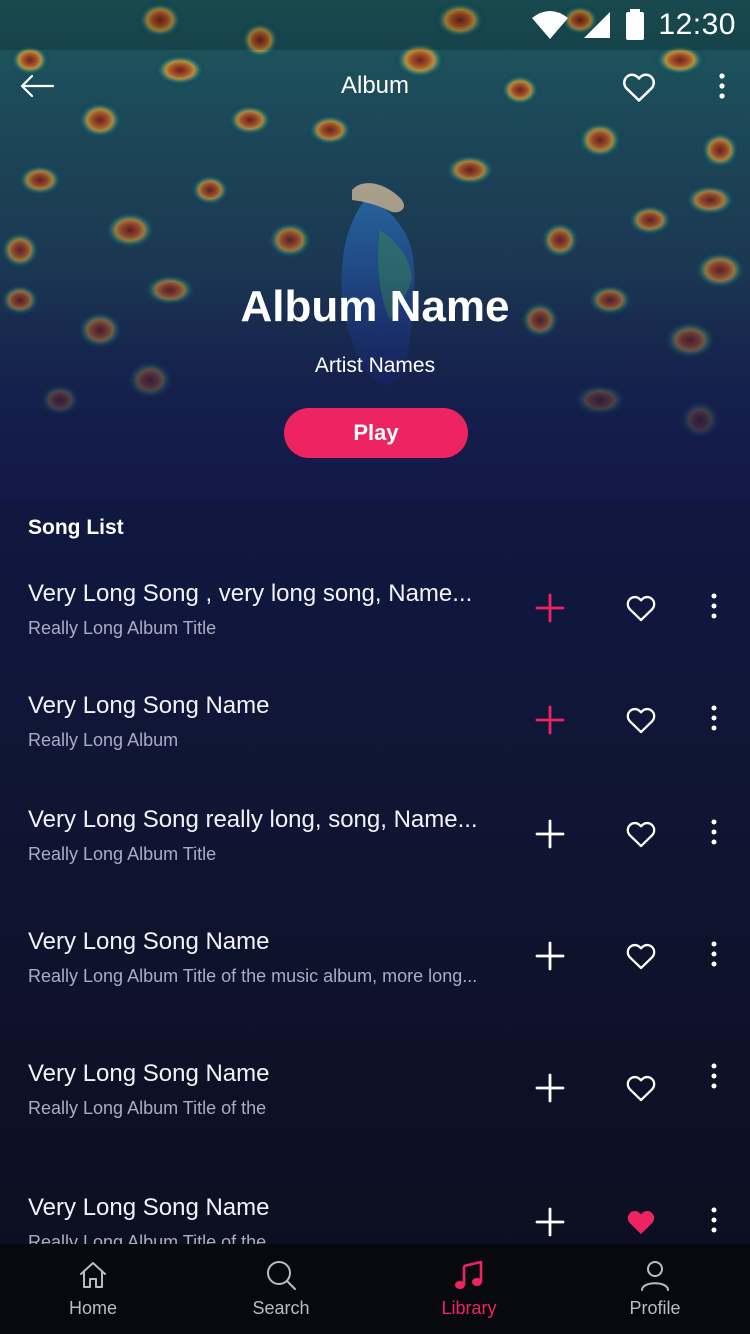 The width and height of the screenshot is (750, 1334). I want to click on song-album: Really Long Album Title of the, so click(147, 1108).